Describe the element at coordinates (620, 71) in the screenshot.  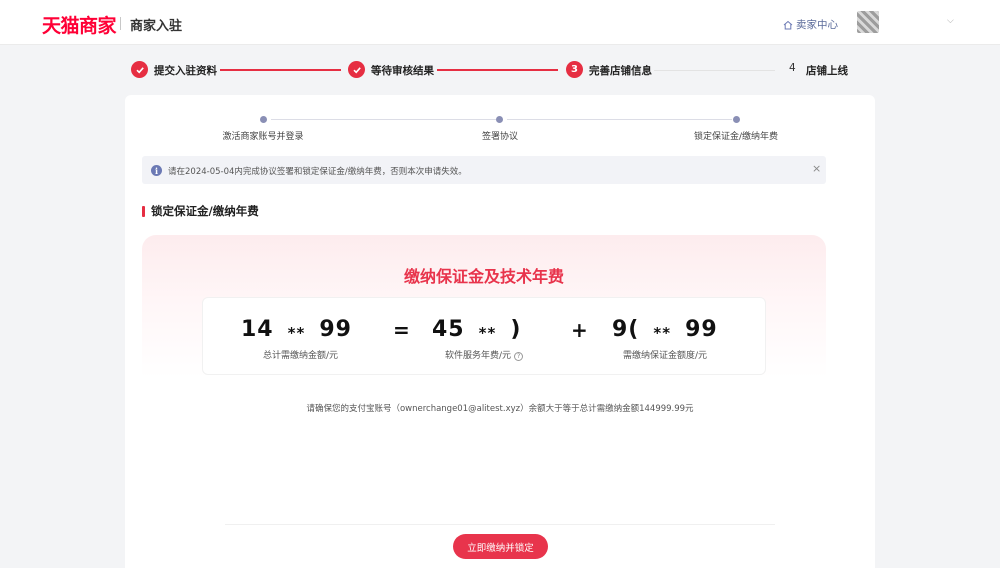
I see `step-3-label: 完善店铺信息` at that location.